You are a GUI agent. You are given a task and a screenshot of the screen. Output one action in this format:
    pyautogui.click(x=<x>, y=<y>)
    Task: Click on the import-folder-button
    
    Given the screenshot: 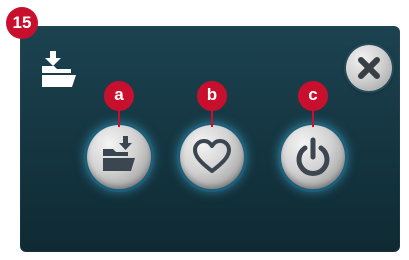 What is the action you would take?
    pyautogui.click(x=119, y=157)
    